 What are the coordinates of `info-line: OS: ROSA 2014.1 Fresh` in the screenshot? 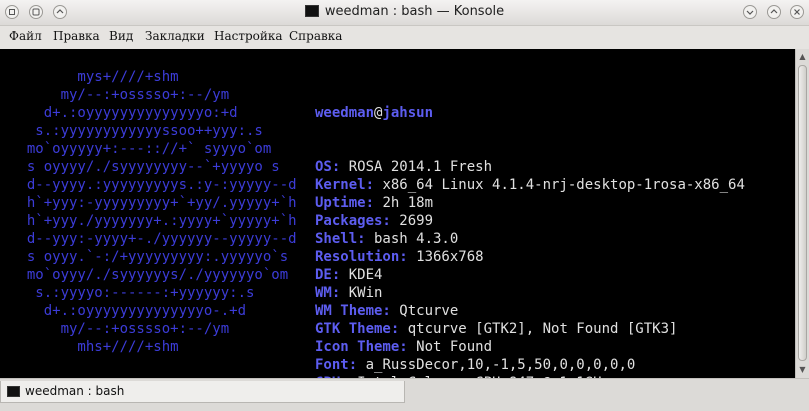 It's located at (530, 167).